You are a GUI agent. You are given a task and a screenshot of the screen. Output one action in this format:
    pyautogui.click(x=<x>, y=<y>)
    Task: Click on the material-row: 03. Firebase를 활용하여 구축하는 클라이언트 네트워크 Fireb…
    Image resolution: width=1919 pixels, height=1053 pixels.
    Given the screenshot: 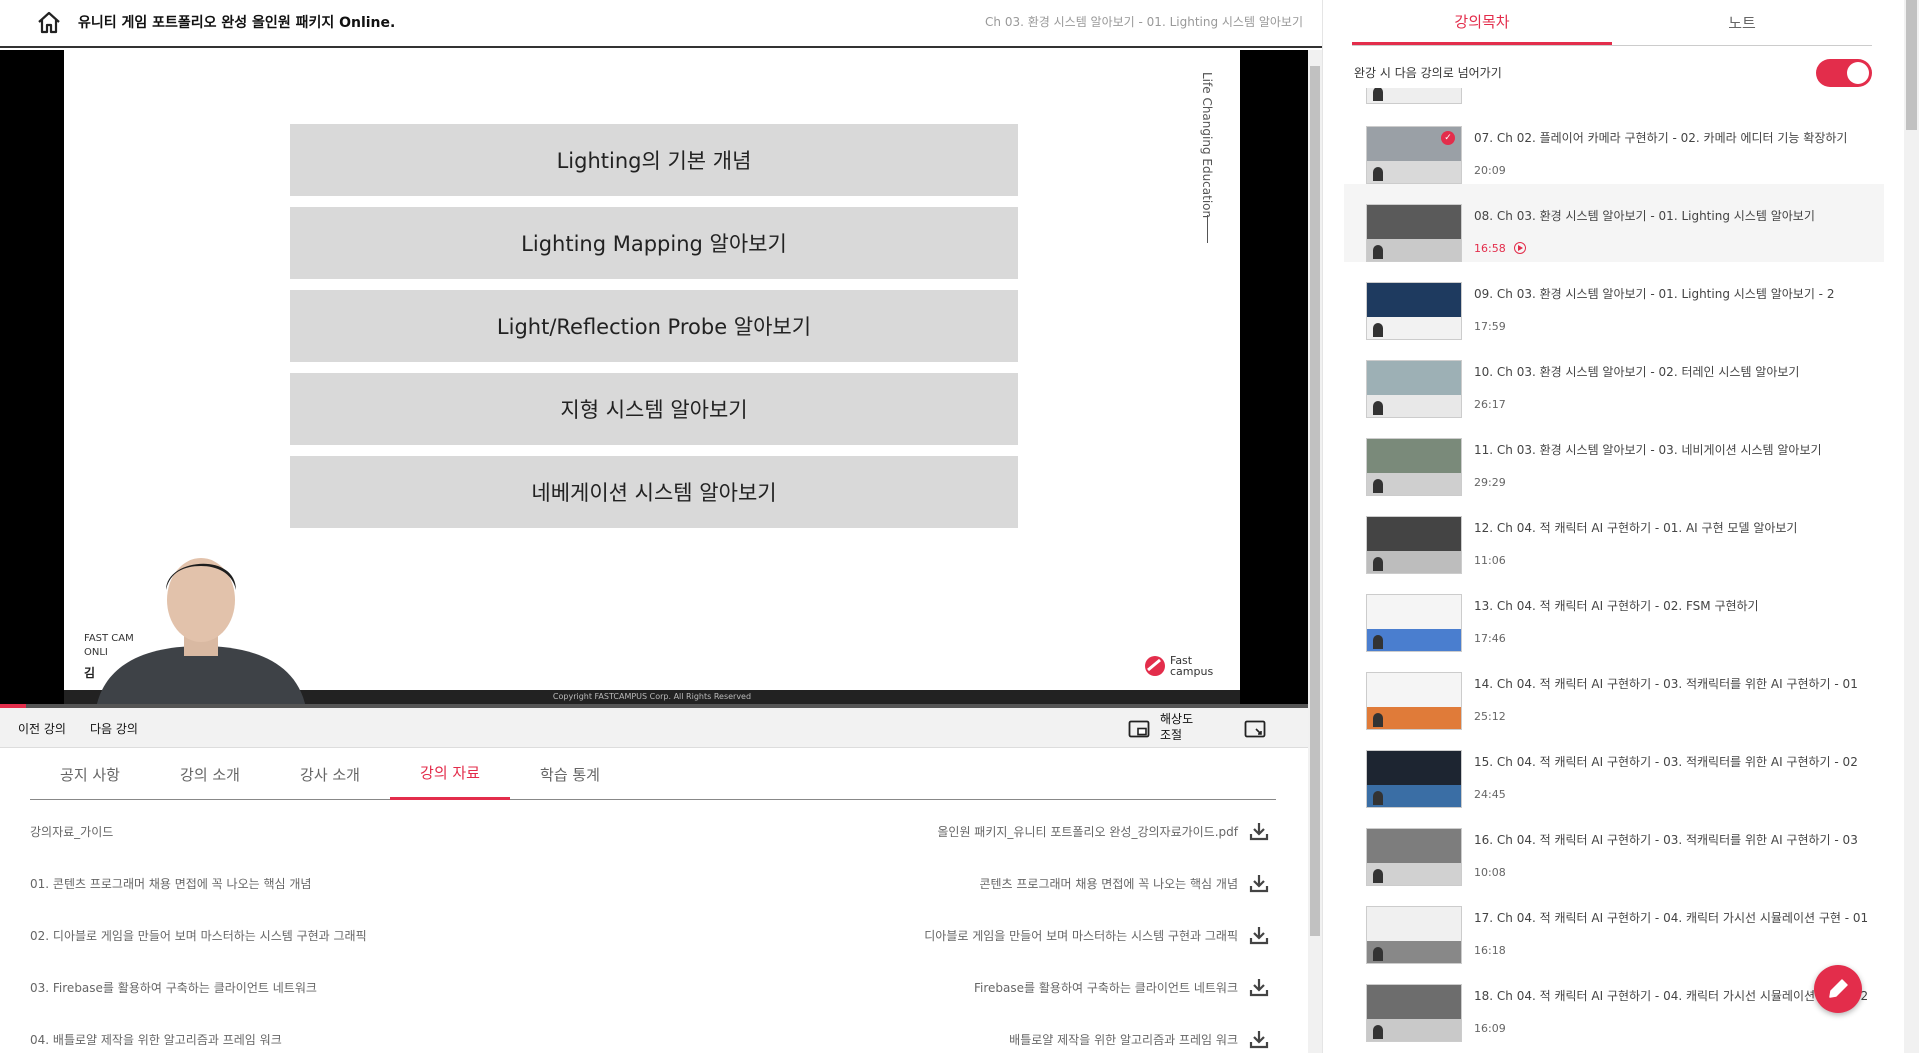 What is the action you would take?
    pyautogui.click(x=650, y=987)
    